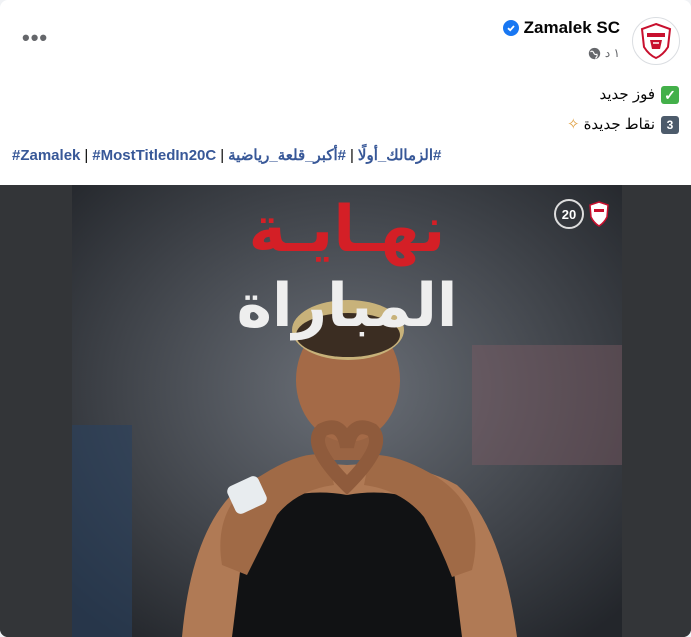 This screenshot has height=637, width=691. I want to click on page-name-row: Zamalek SC, so click(561, 28).